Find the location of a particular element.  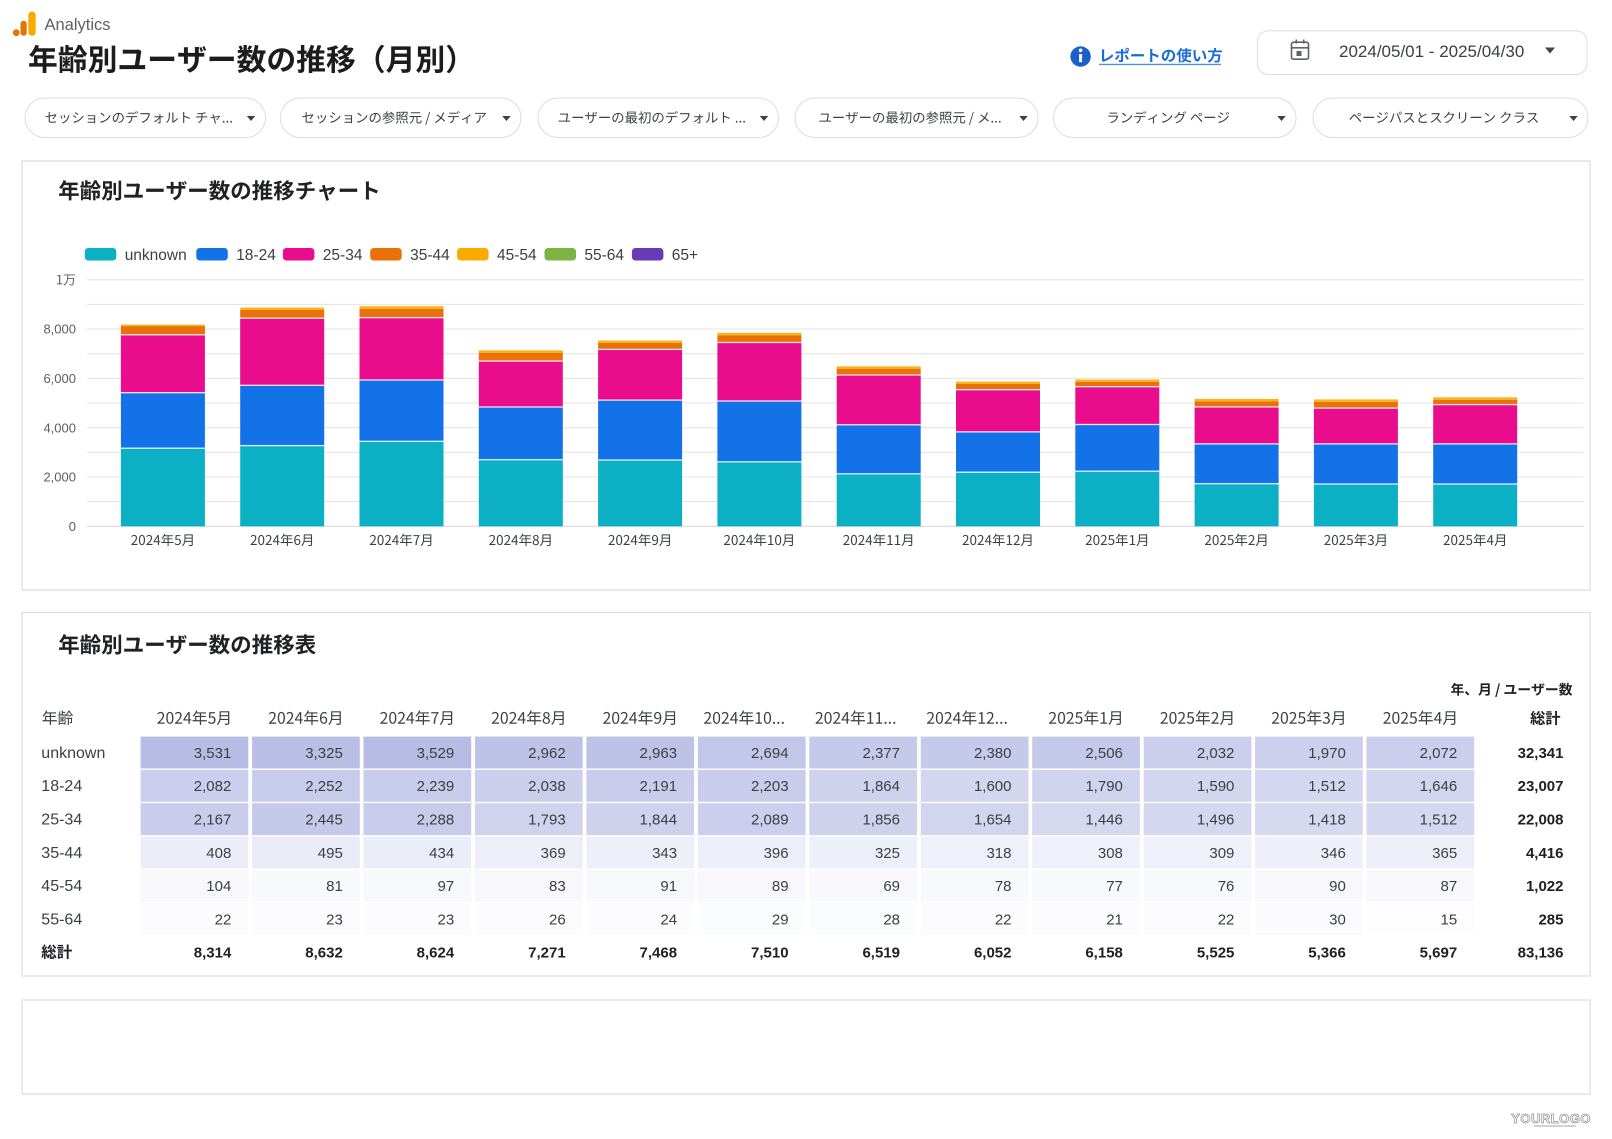

svg-text: 285 is located at coordinates (1550, 919).